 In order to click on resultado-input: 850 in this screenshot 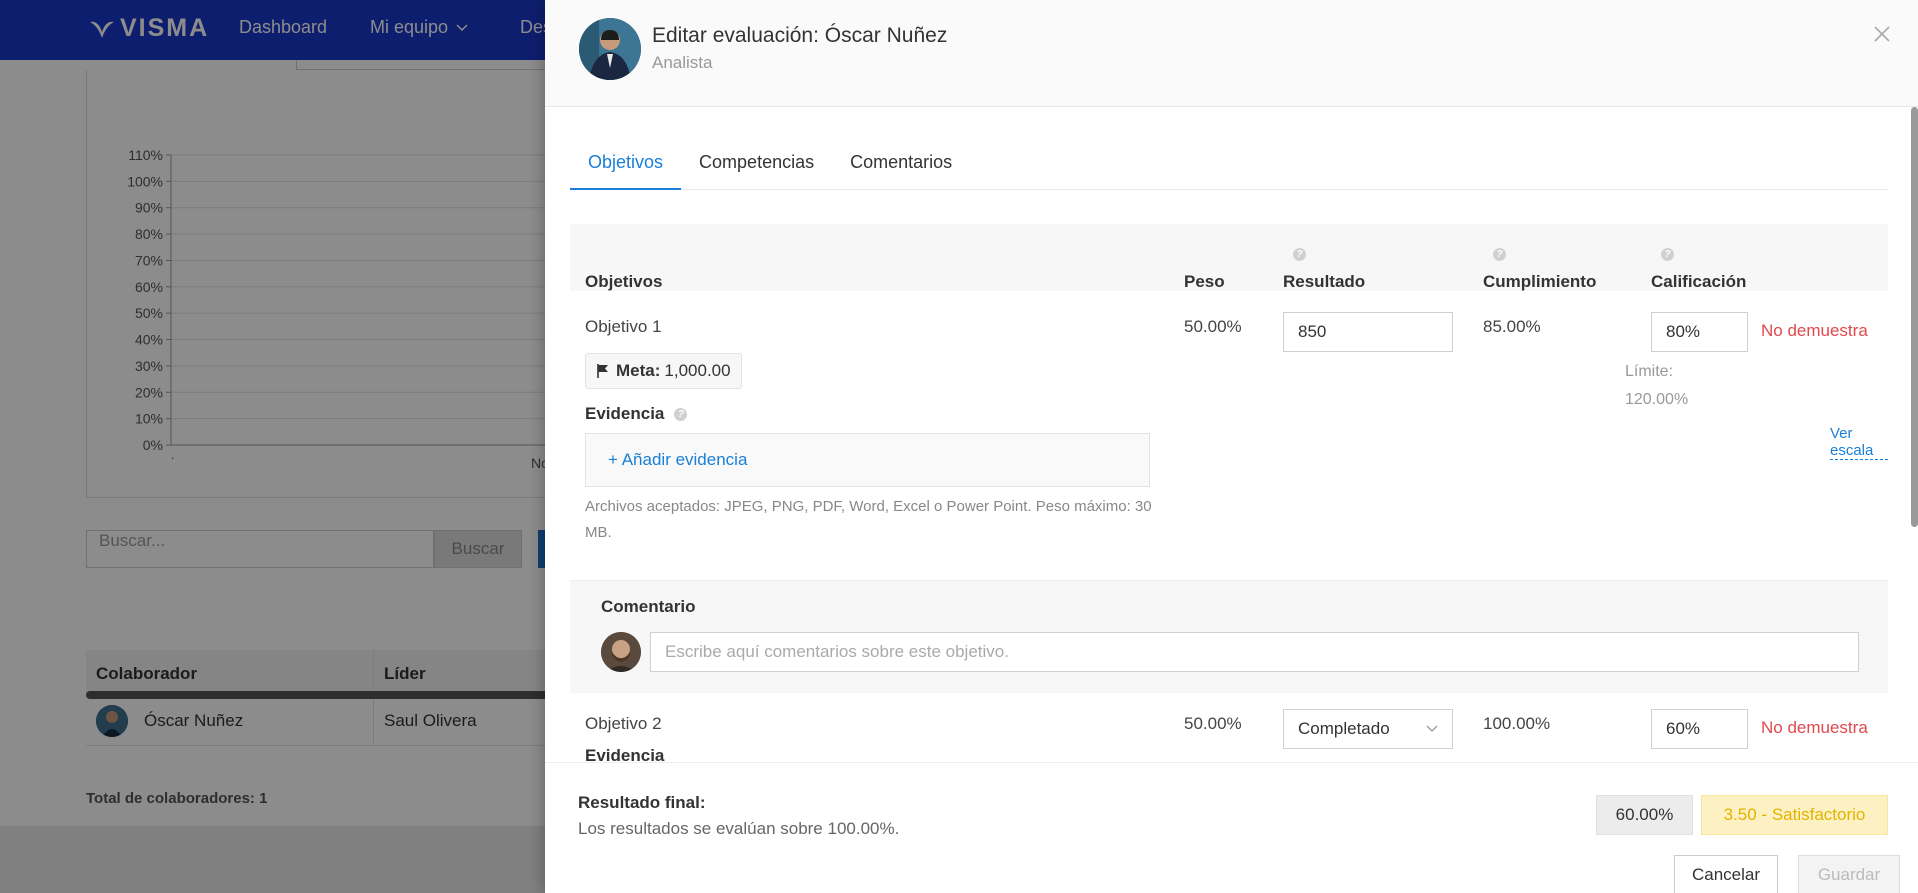, I will do `click(1368, 332)`.